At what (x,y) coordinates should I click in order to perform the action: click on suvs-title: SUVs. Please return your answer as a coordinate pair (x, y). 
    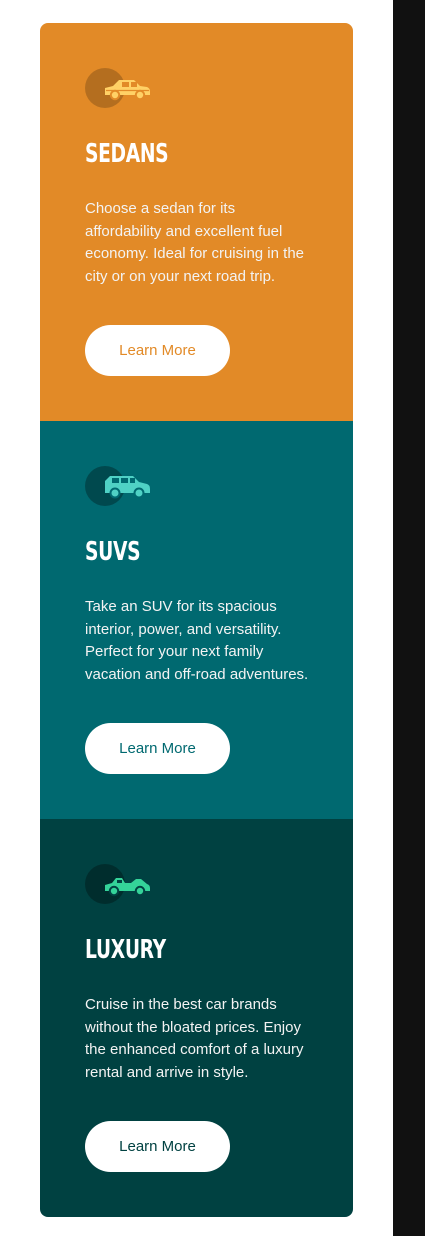
    Looking at the image, I should click on (113, 552).